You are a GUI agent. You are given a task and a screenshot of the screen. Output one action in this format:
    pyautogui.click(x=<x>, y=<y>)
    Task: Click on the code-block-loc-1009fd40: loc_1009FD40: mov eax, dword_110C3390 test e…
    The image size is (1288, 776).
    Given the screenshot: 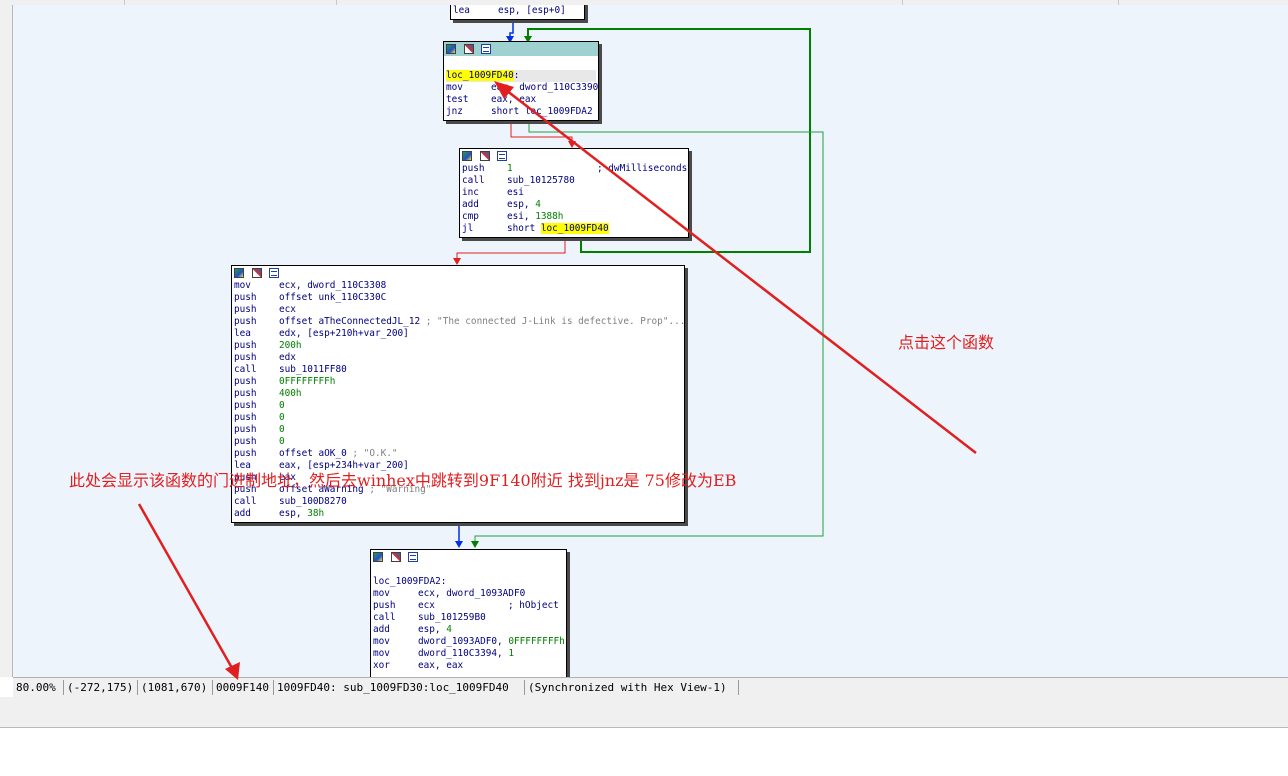 What is the action you would take?
    pyautogui.click(x=521, y=81)
    